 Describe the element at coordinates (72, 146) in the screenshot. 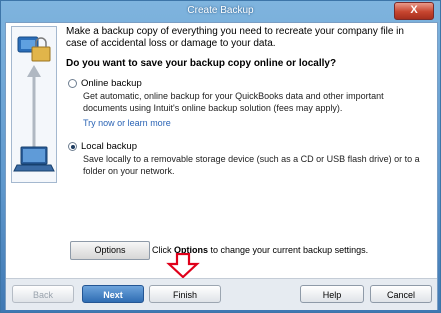

I see `local-backup-radio` at that location.